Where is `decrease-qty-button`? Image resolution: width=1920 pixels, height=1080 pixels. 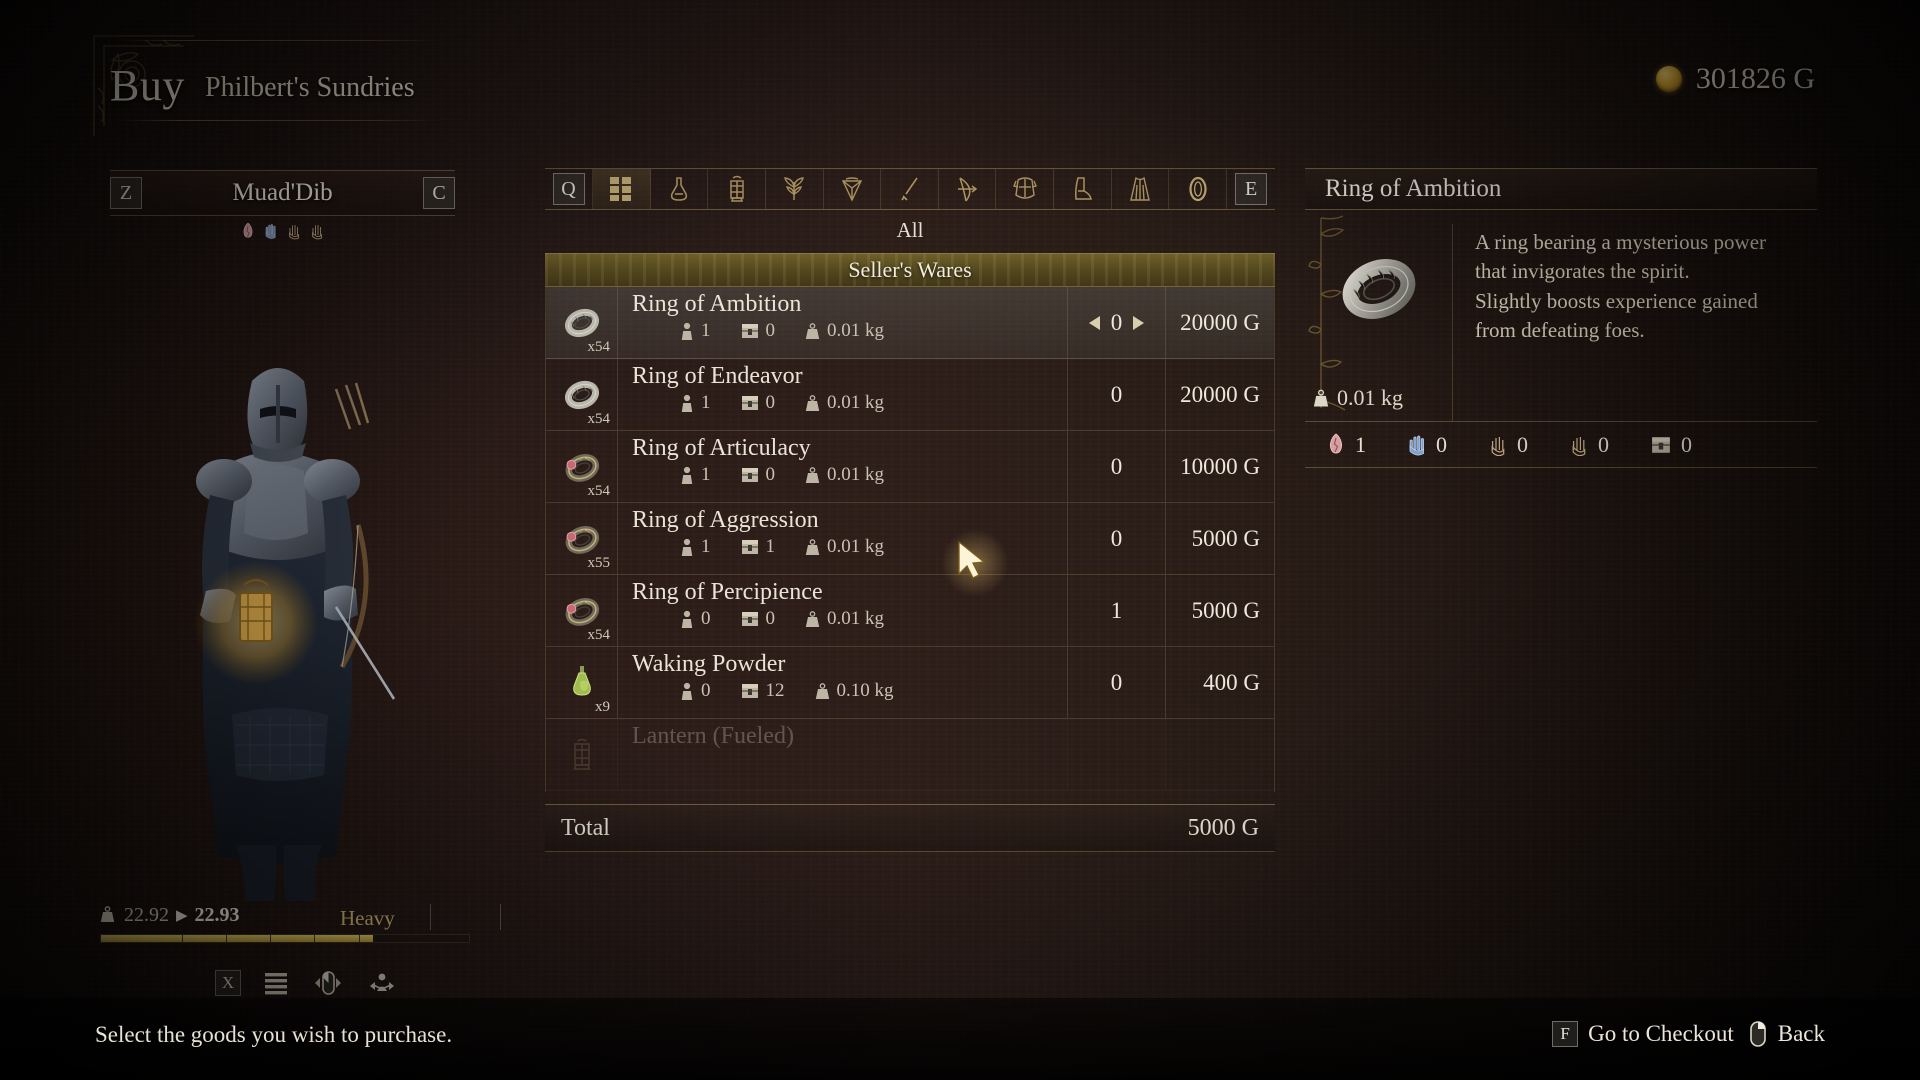 decrease-qty-button is located at coordinates (1094, 322).